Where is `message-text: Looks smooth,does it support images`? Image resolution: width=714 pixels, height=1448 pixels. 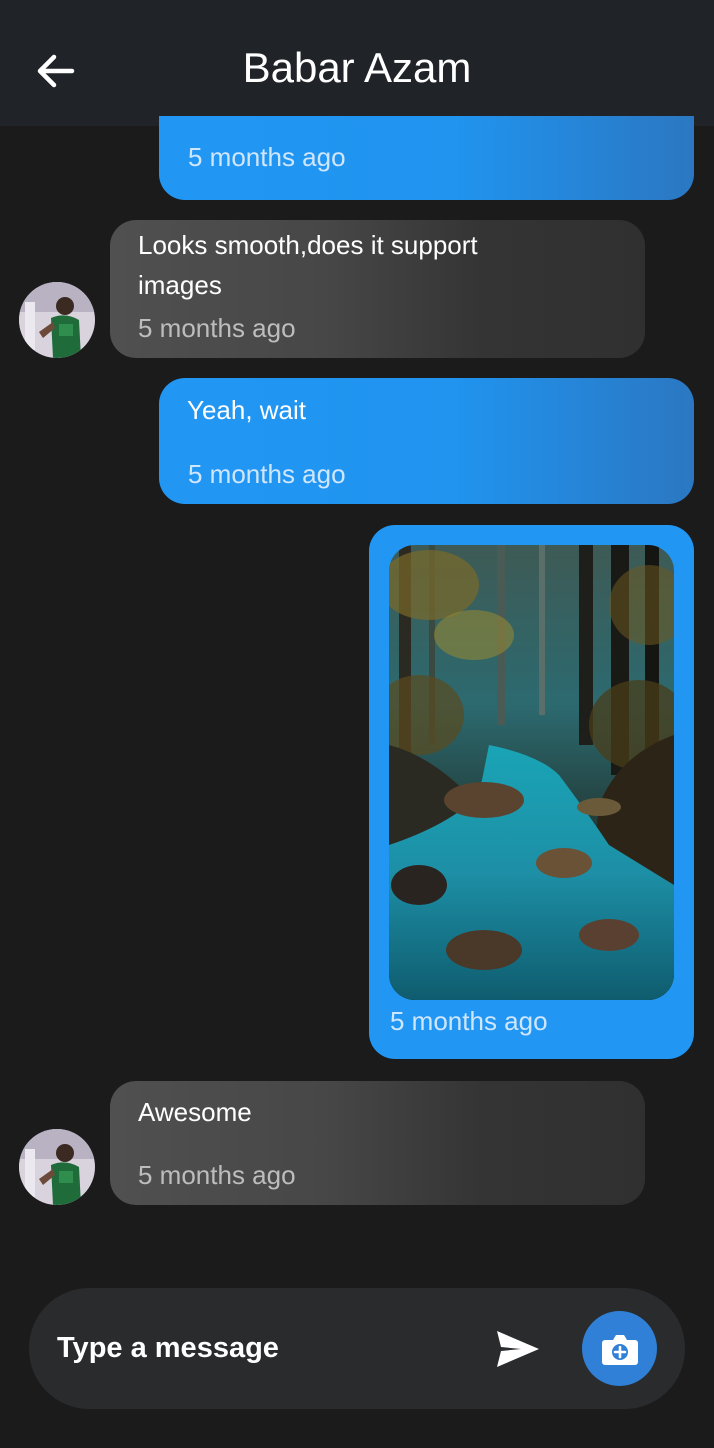
message-text: Looks smooth,does it support images is located at coordinates (308, 265).